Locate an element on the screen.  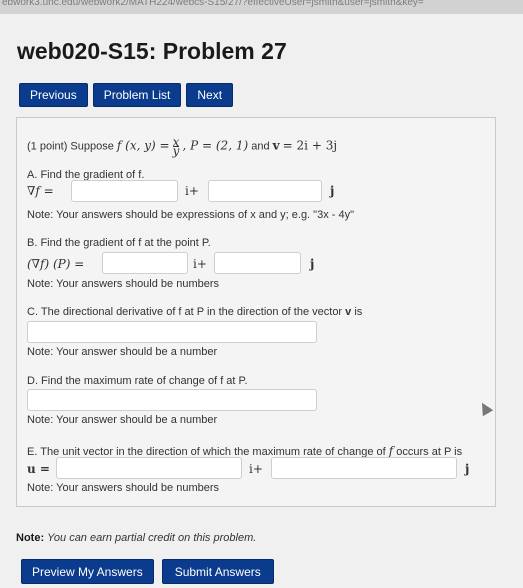
part-d-note: Note: Your answer should be a number is located at coordinates (122, 420).